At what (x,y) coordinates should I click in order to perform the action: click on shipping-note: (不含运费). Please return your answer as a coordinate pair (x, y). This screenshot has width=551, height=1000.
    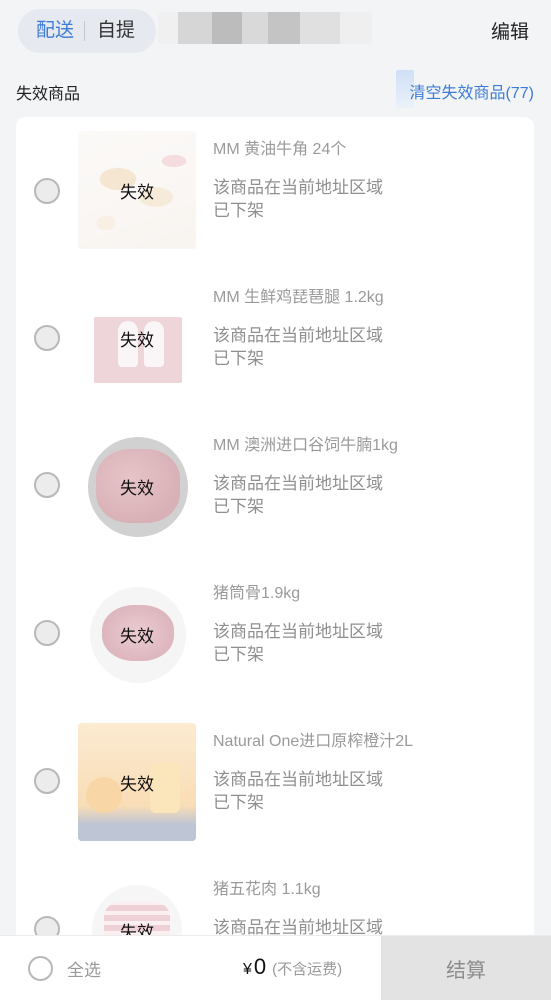
    Looking at the image, I should click on (307, 969).